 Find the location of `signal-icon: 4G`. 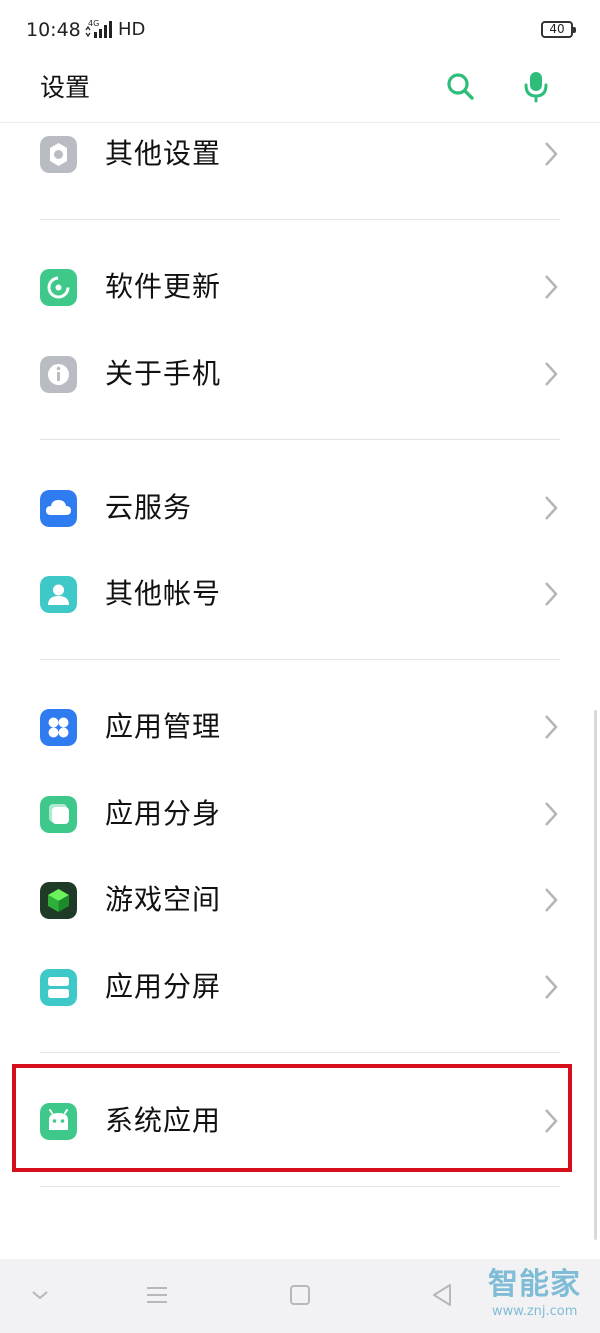

signal-icon: 4G is located at coordinates (98, 28).